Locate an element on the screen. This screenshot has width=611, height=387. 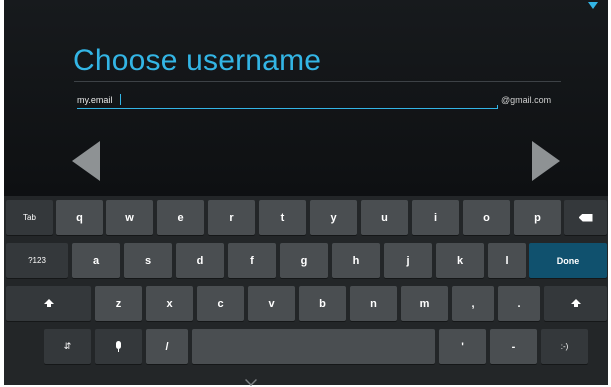
key-apostrophe: ' is located at coordinates (462, 346).